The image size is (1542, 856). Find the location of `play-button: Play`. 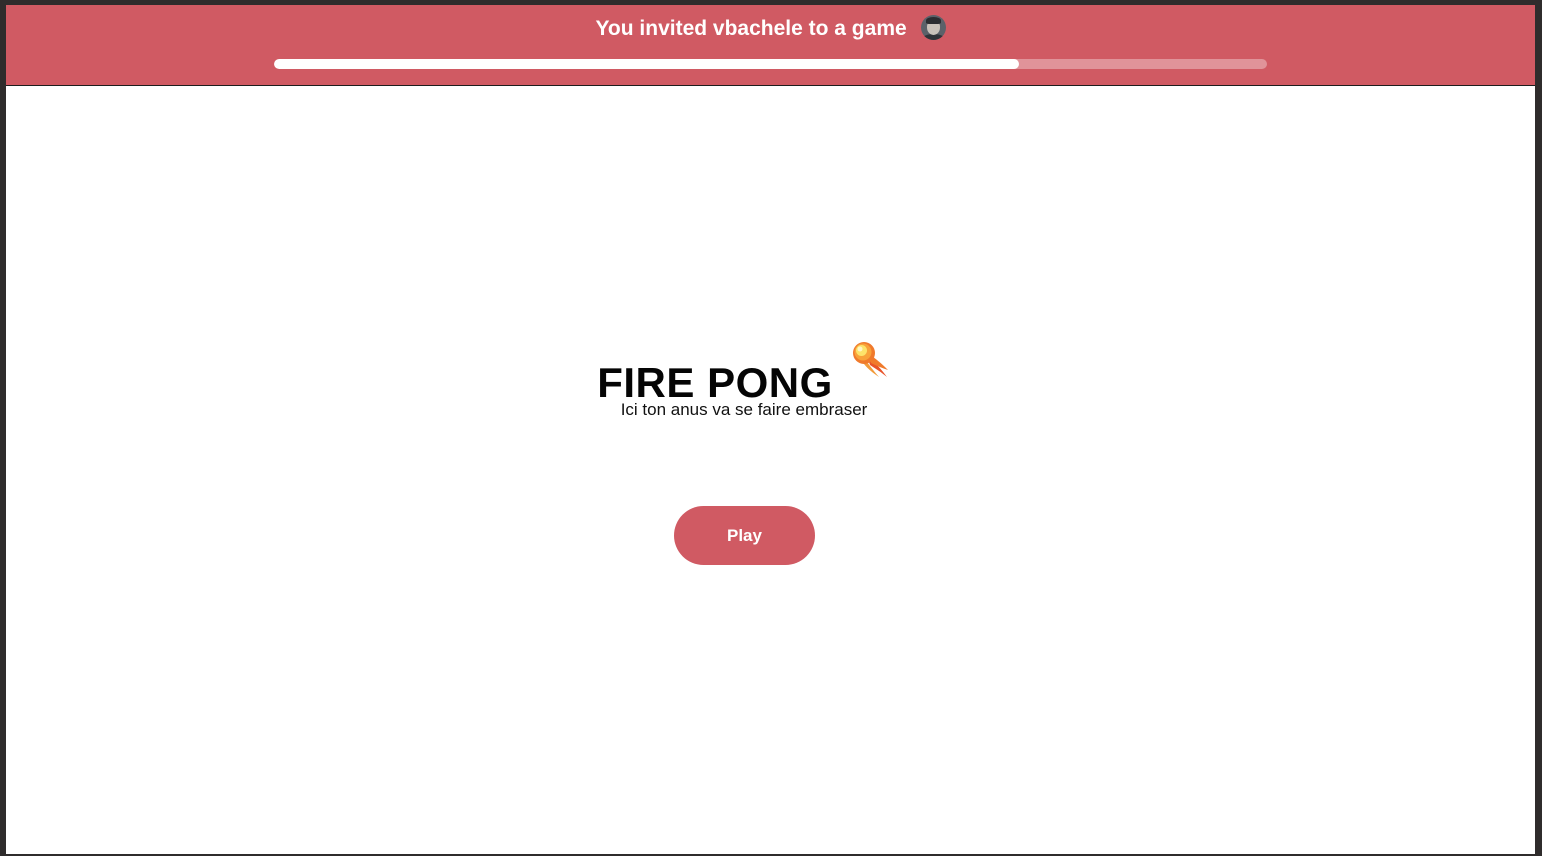

play-button: Play is located at coordinates (744, 535).